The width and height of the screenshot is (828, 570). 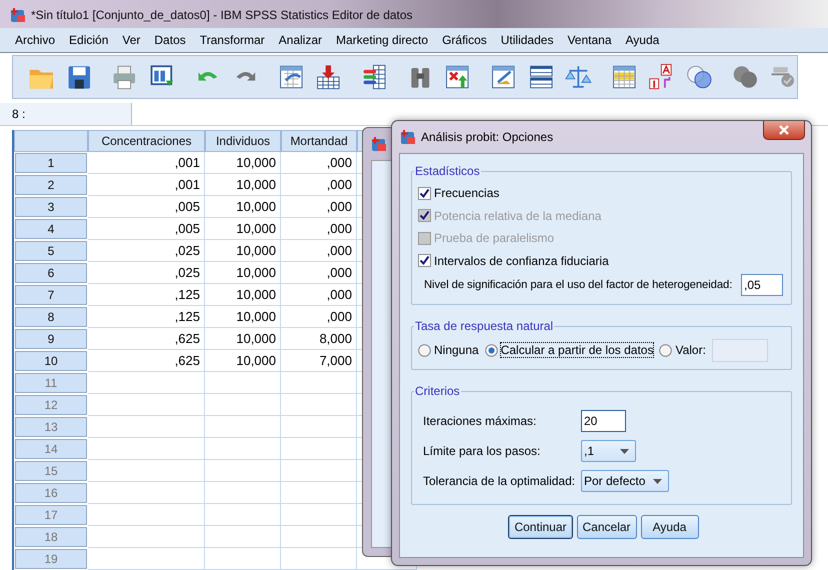 What do you see at coordinates (51, 273) in the screenshot?
I see `row-header: 6` at bounding box center [51, 273].